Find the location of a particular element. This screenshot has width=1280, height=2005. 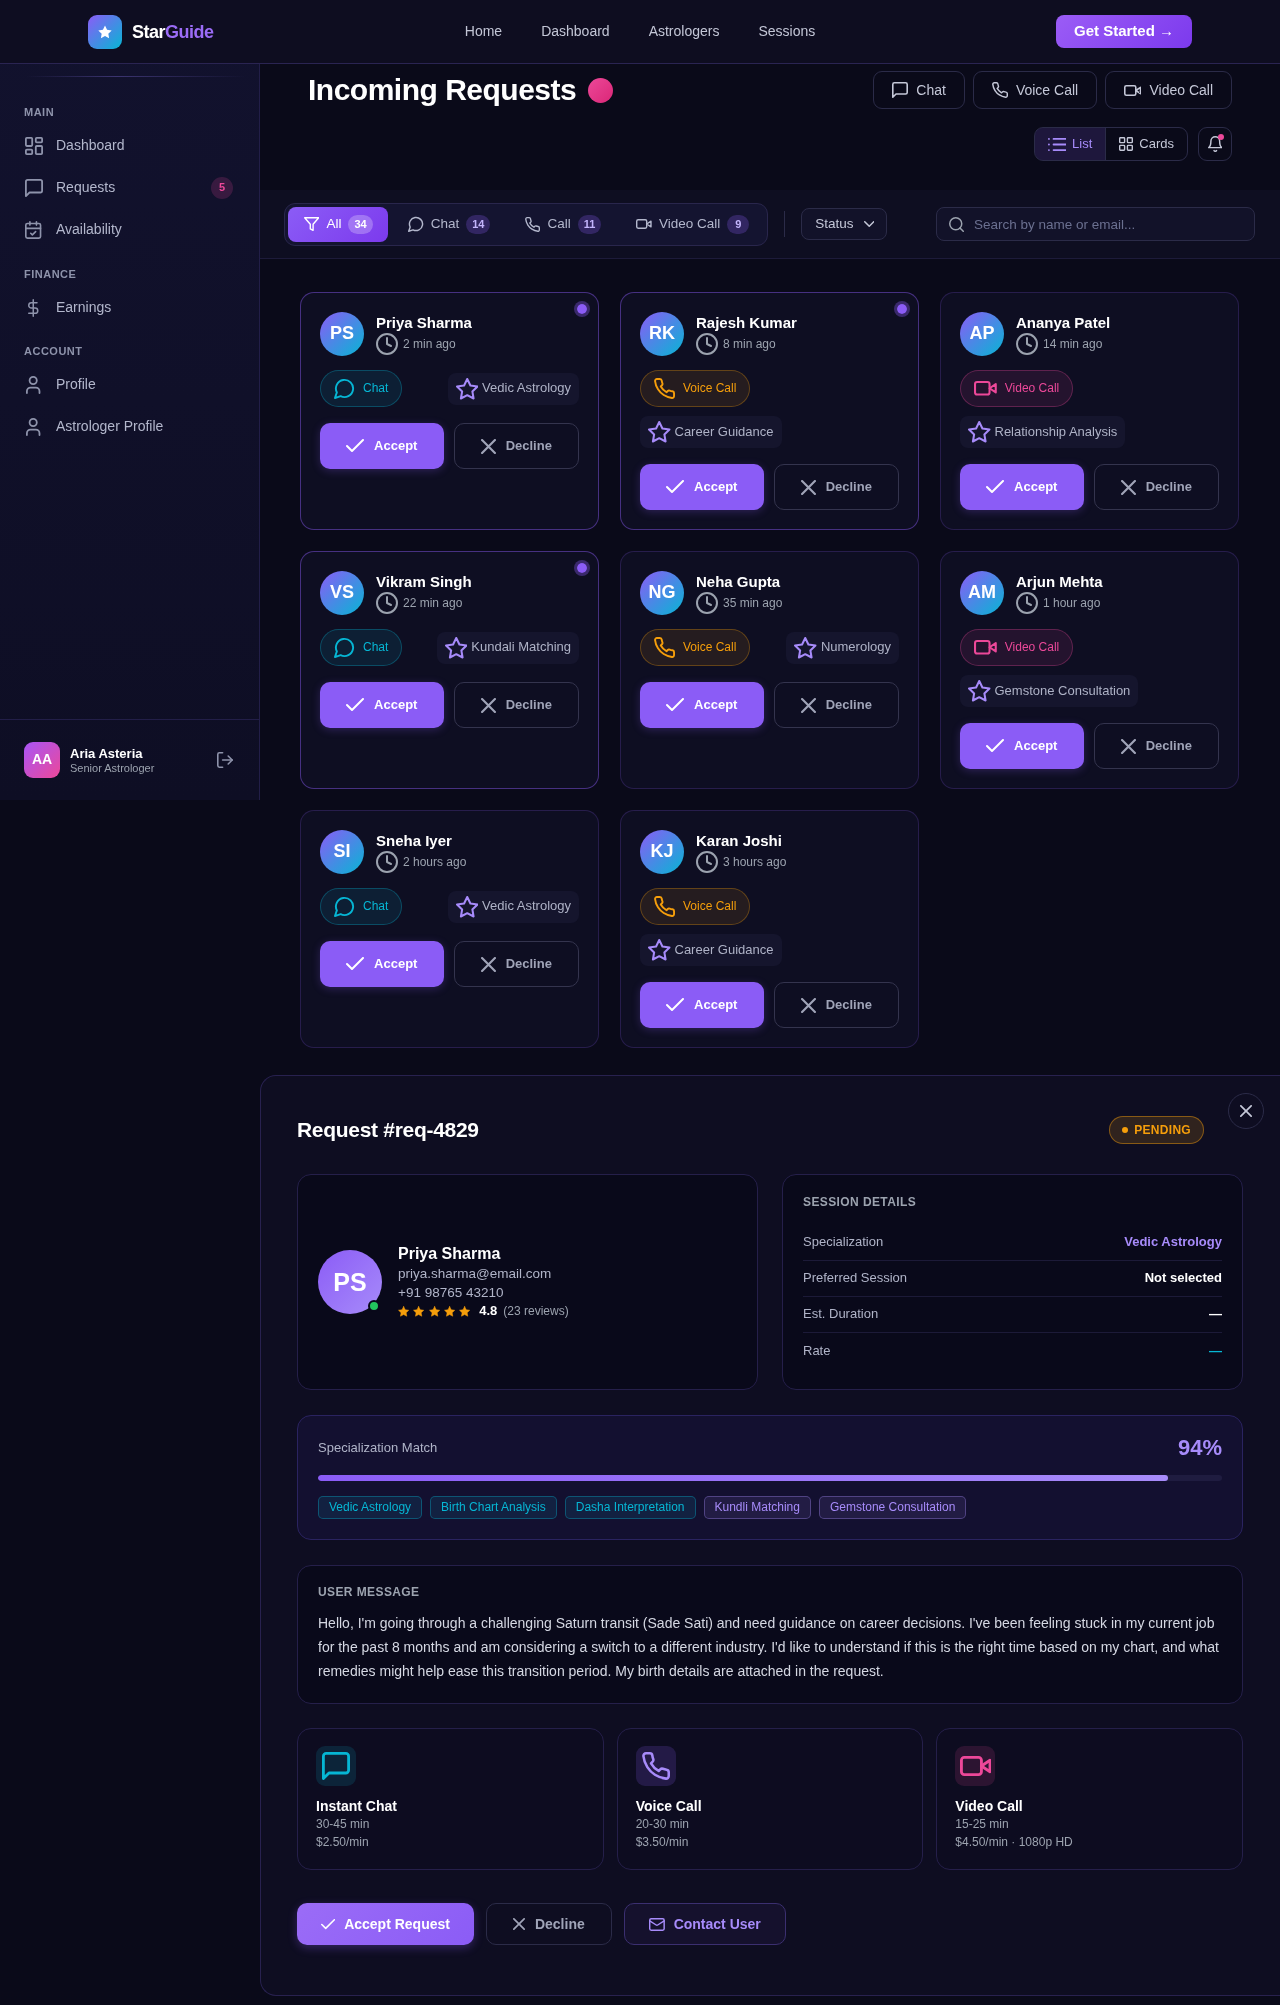

sidebar-item: Requests 5 is located at coordinates (128, 188).